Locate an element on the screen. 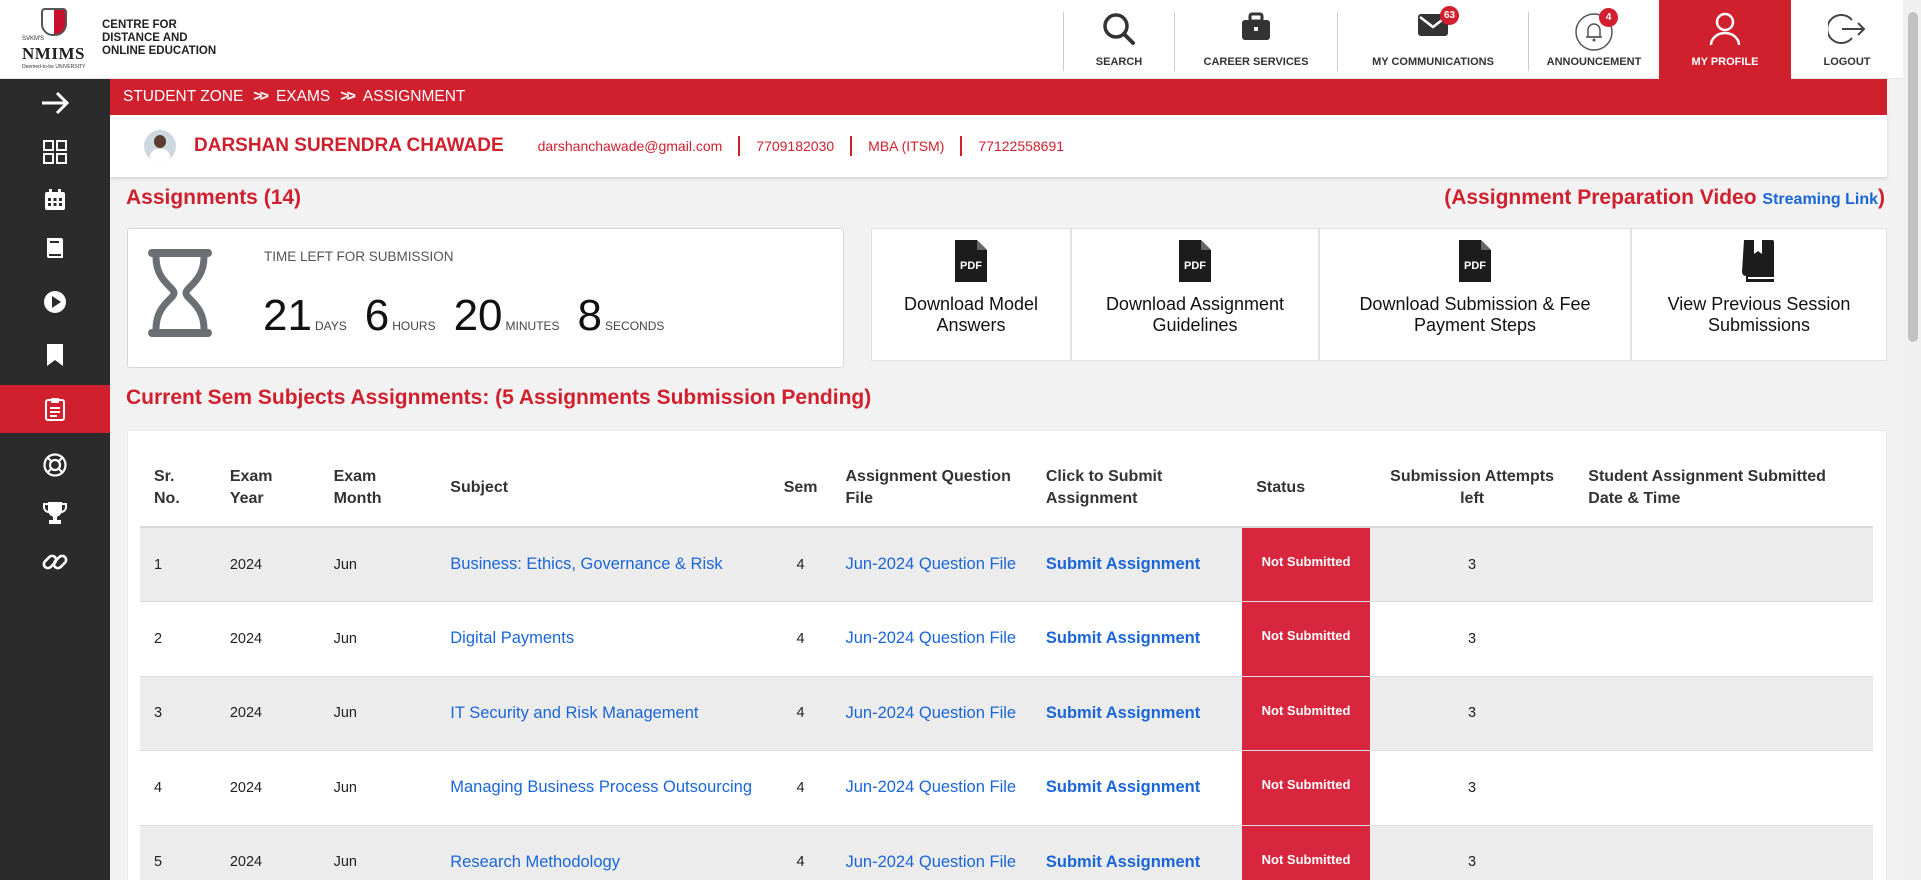 The image size is (1921, 880). download-submission-steps-label: Download Submission & Fee Payment Steps is located at coordinates (1475, 314).